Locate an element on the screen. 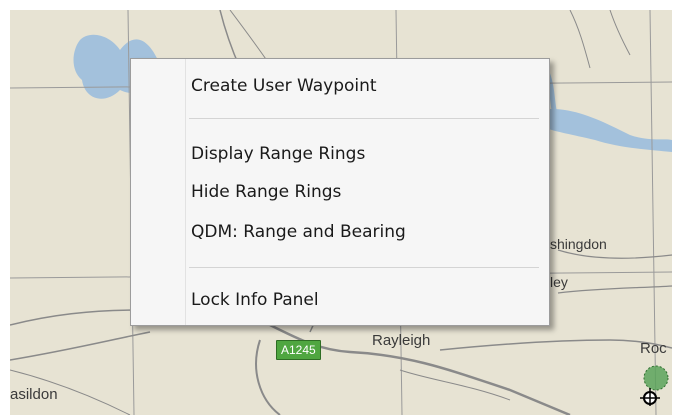  place-label-rochford: Roc is located at coordinates (653, 348).